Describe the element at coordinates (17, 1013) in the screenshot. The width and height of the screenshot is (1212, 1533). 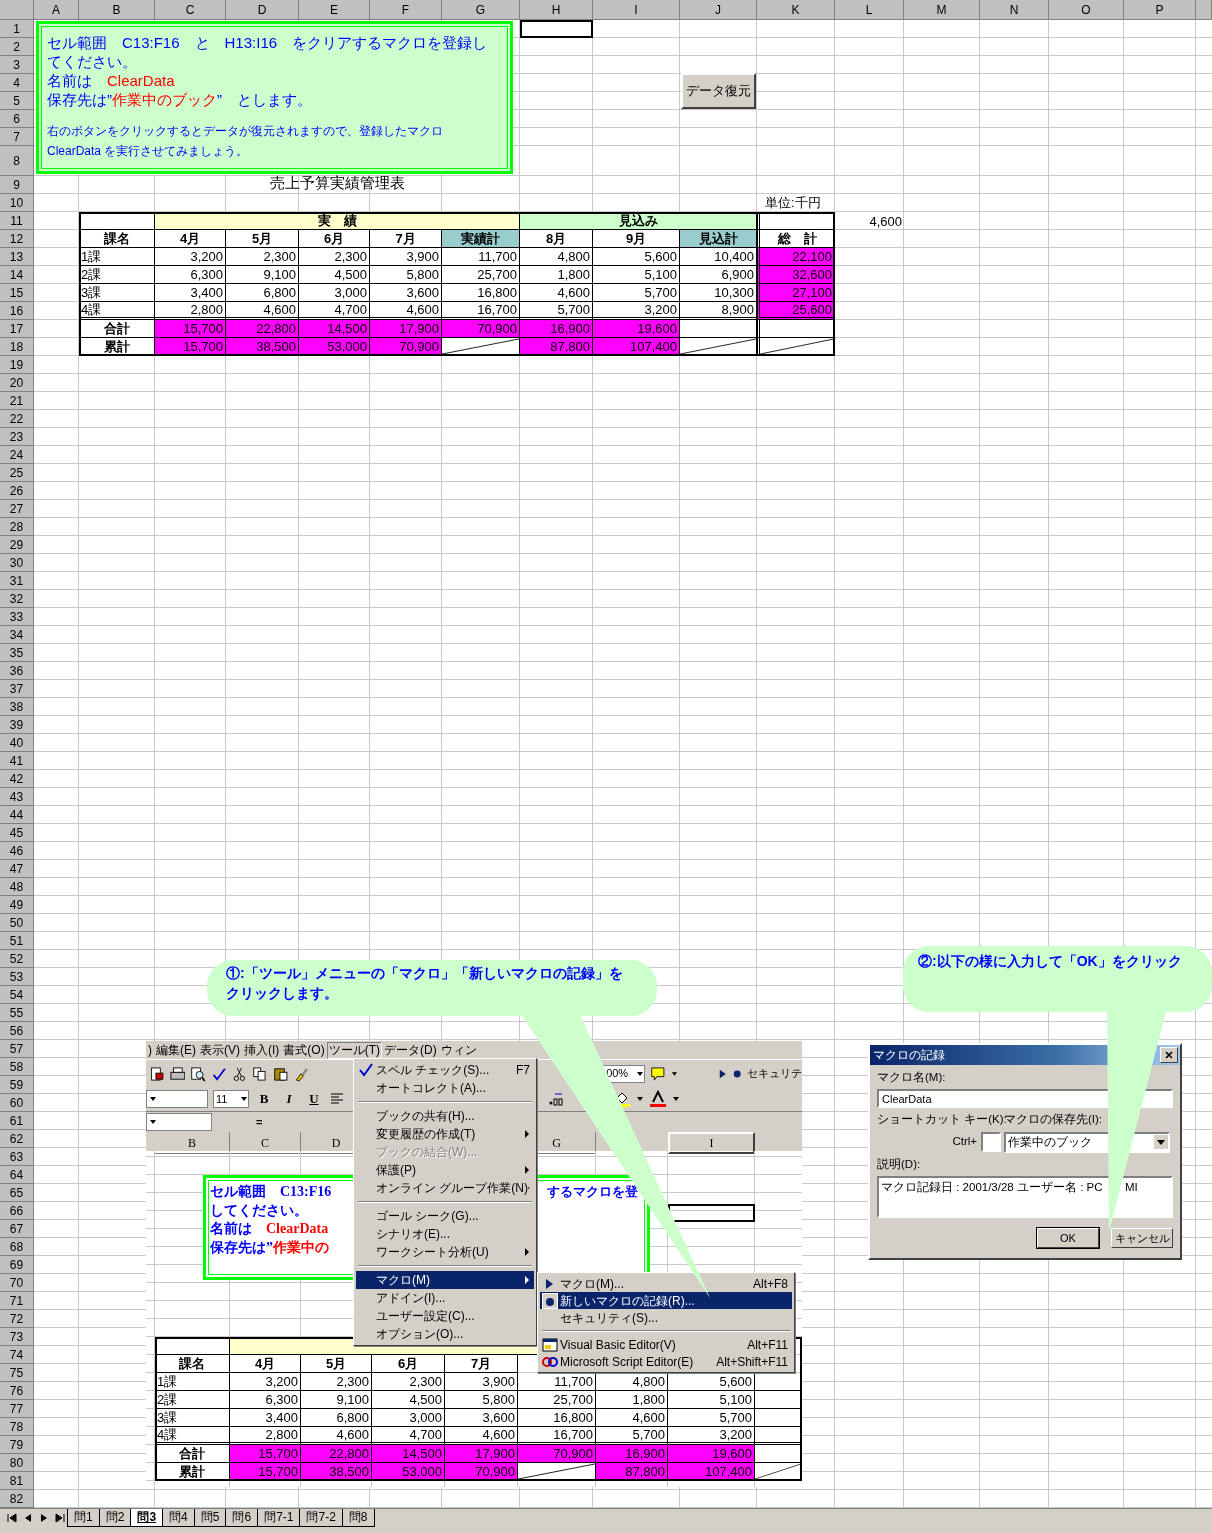
I see `row-header: 55` at that location.